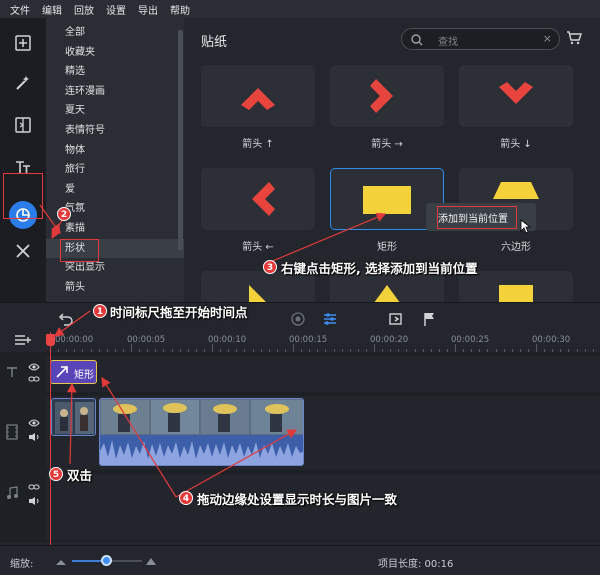  Describe the element at coordinates (115, 151) in the screenshot. I see `category-objects: 物体` at that location.